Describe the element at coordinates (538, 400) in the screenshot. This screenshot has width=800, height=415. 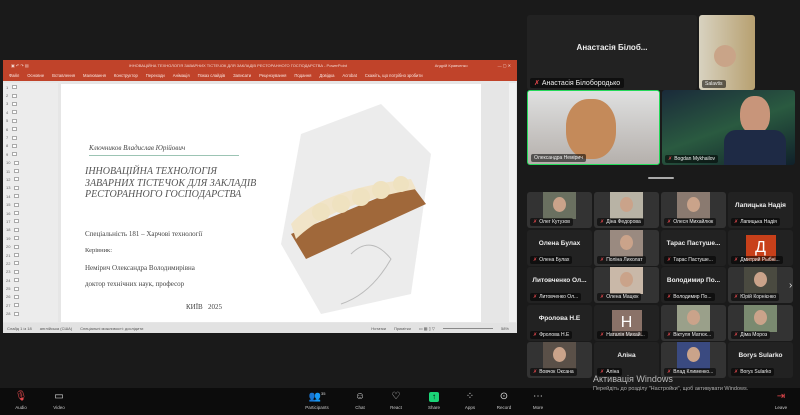
I see `more-button: ⋯ More` at that location.